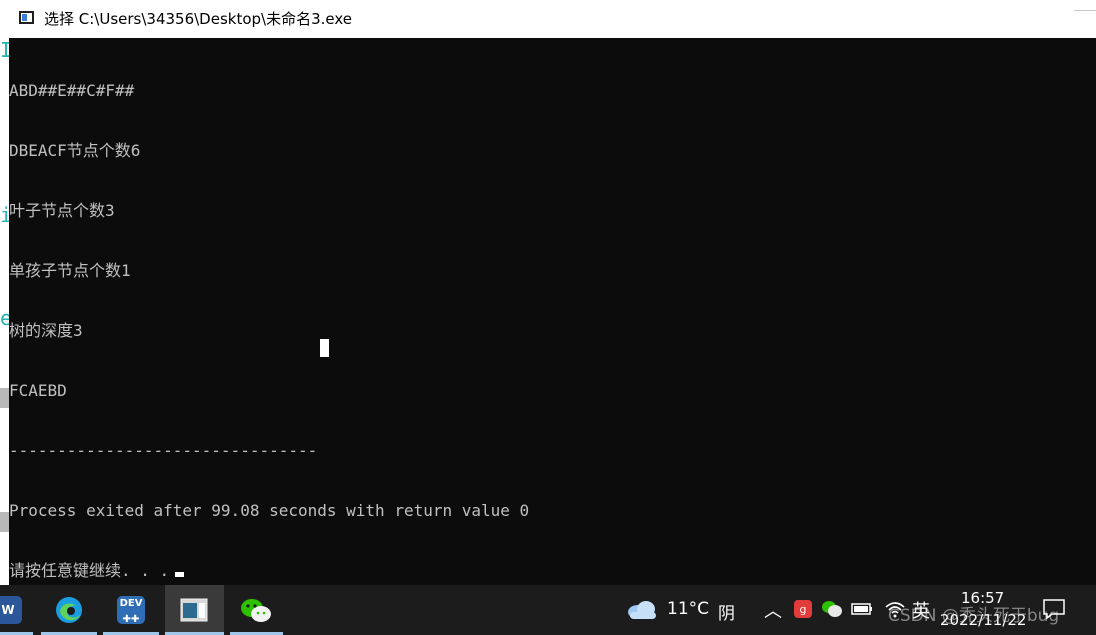  I want to click on console-line: ABD##E##C#F##, so click(72, 90).